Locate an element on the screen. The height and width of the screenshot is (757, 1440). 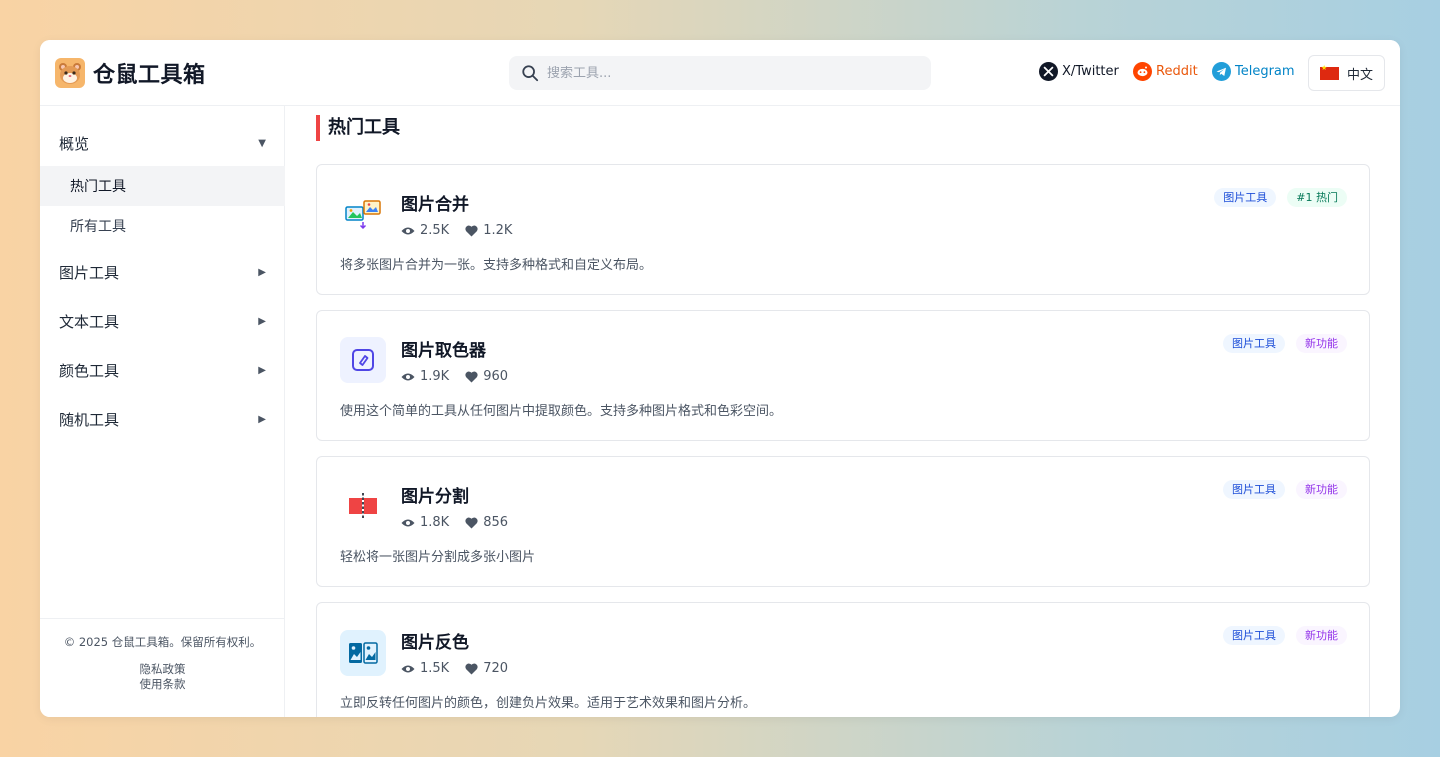
tool-title: 图片反色 is located at coordinates (435, 643).